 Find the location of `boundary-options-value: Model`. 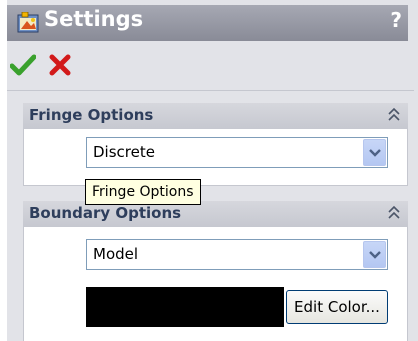

boundary-options-value: Model is located at coordinates (116, 254).